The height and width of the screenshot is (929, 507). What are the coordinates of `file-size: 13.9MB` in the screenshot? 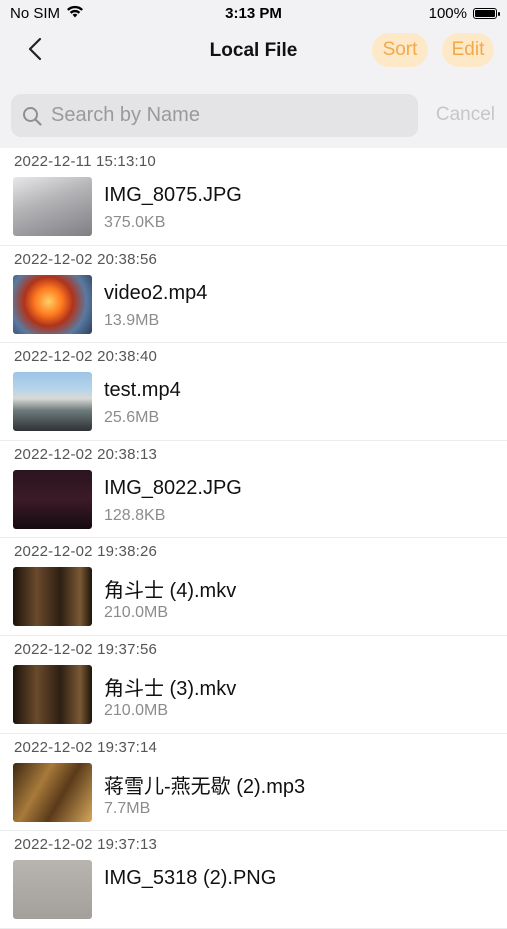 It's located at (132, 320).